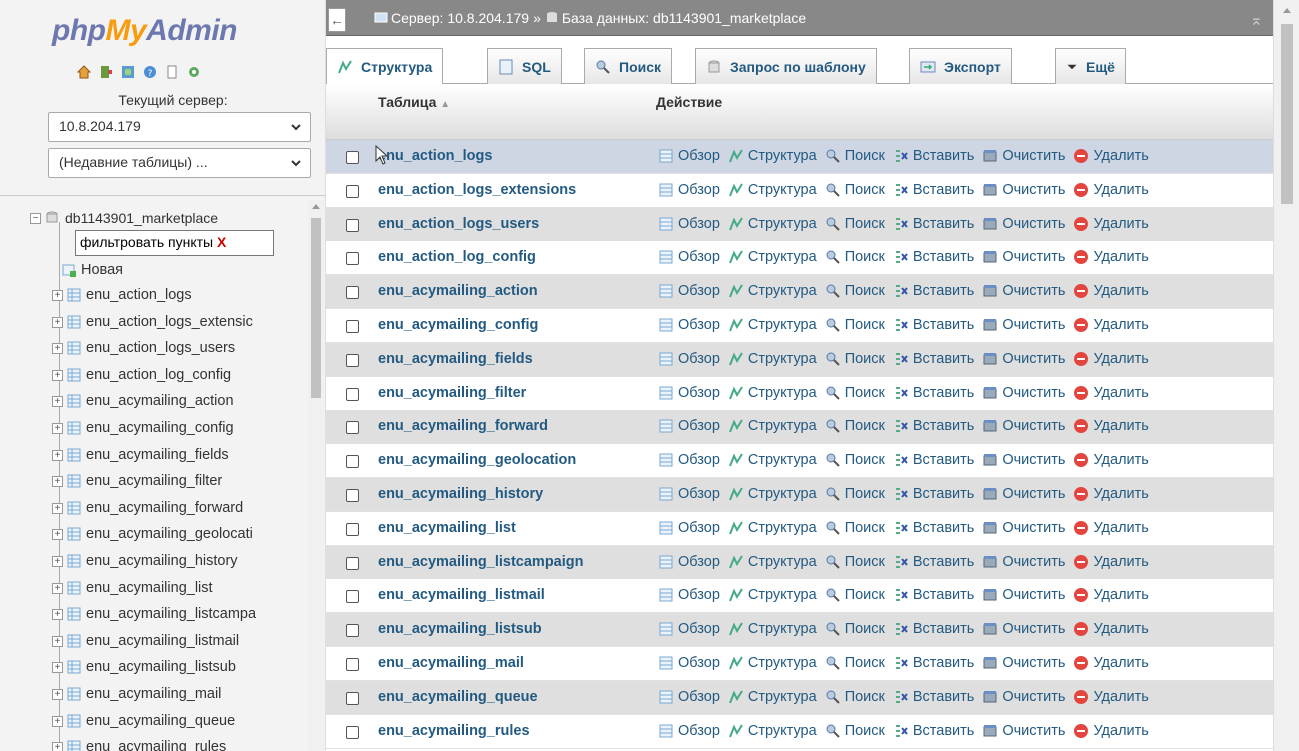 The image size is (1299, 751). I want to click on home-icon, so click(84, 72).